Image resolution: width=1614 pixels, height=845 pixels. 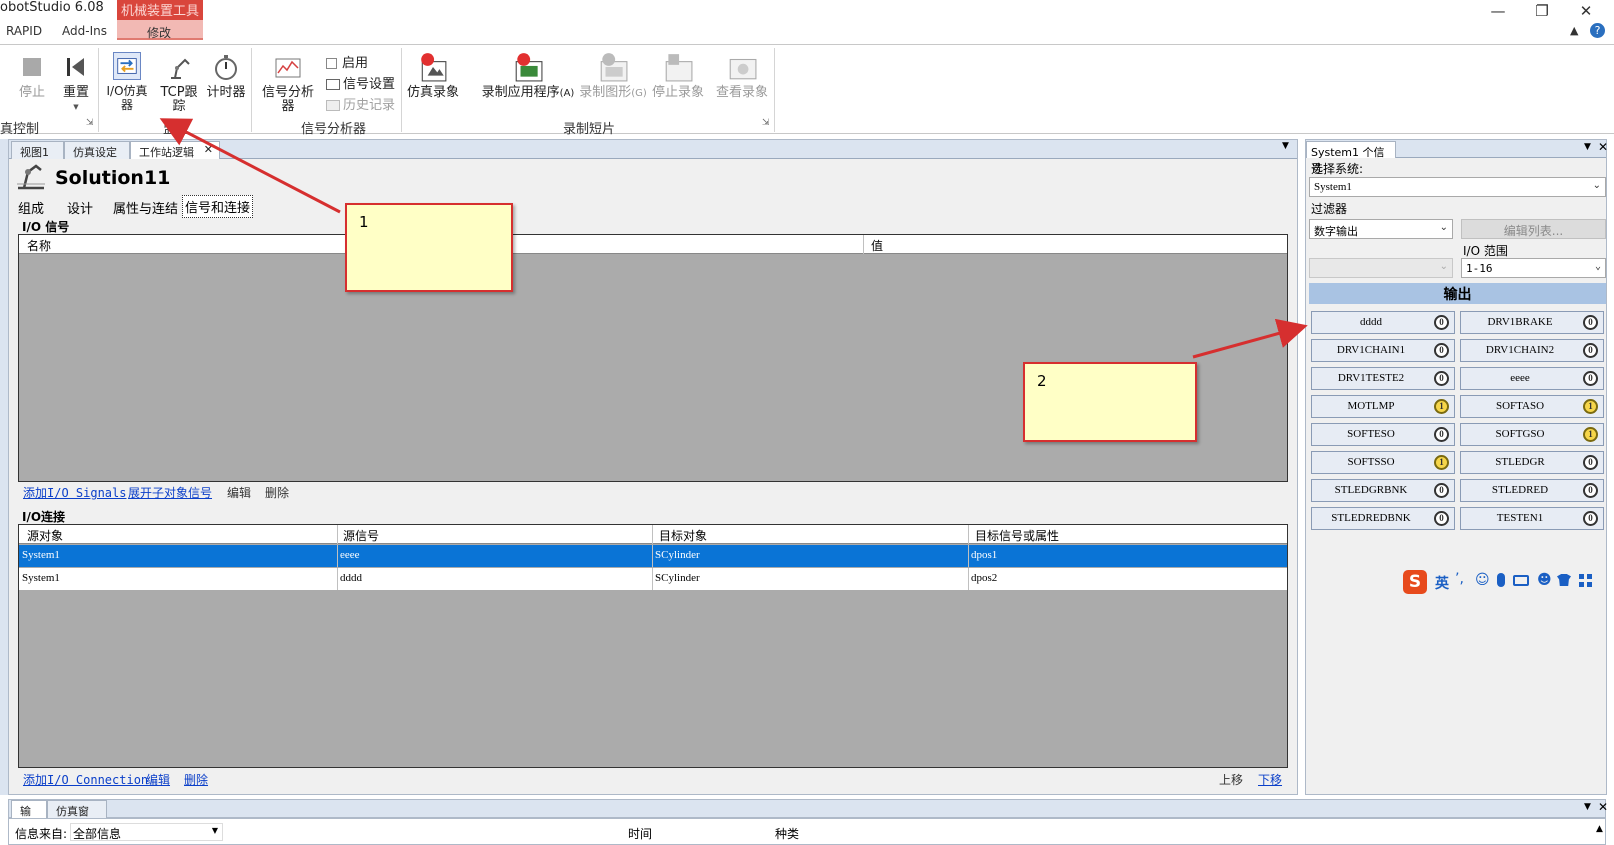 I want to click on subtab-components: 组成, so click(x=31, y=207).